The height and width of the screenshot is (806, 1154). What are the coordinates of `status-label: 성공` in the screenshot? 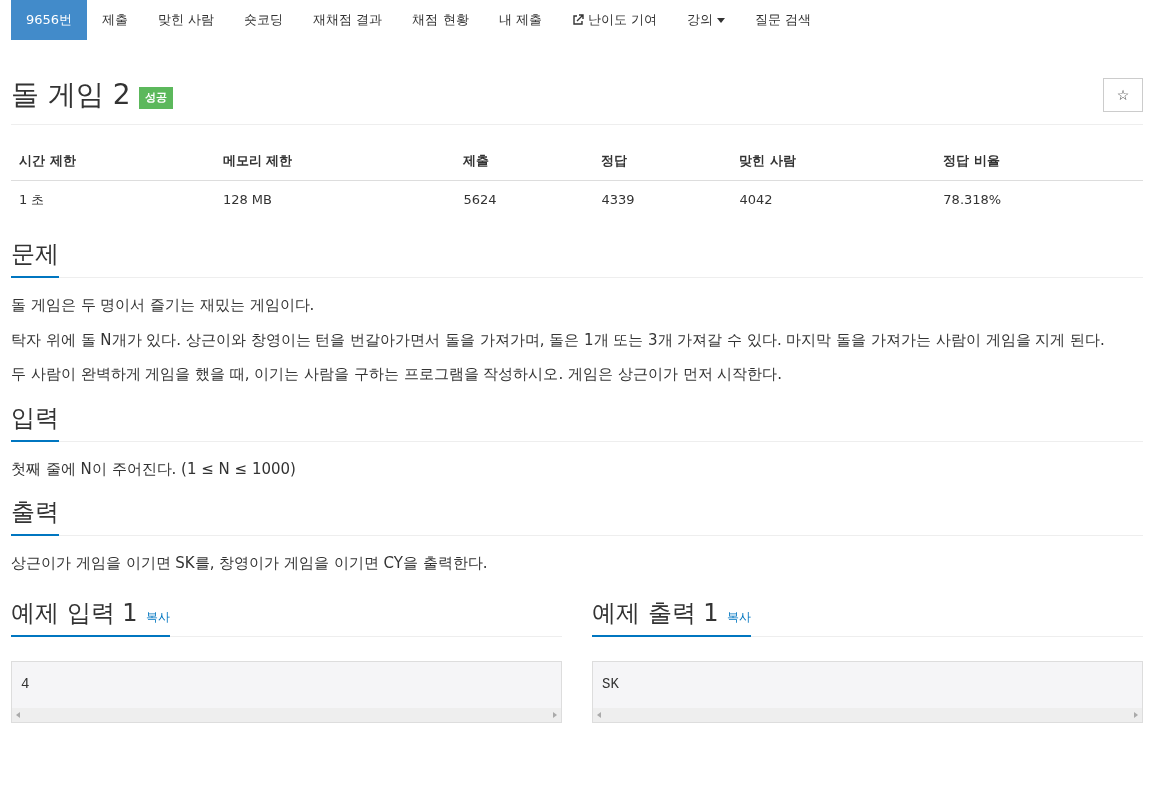 It's located at (155, 97).